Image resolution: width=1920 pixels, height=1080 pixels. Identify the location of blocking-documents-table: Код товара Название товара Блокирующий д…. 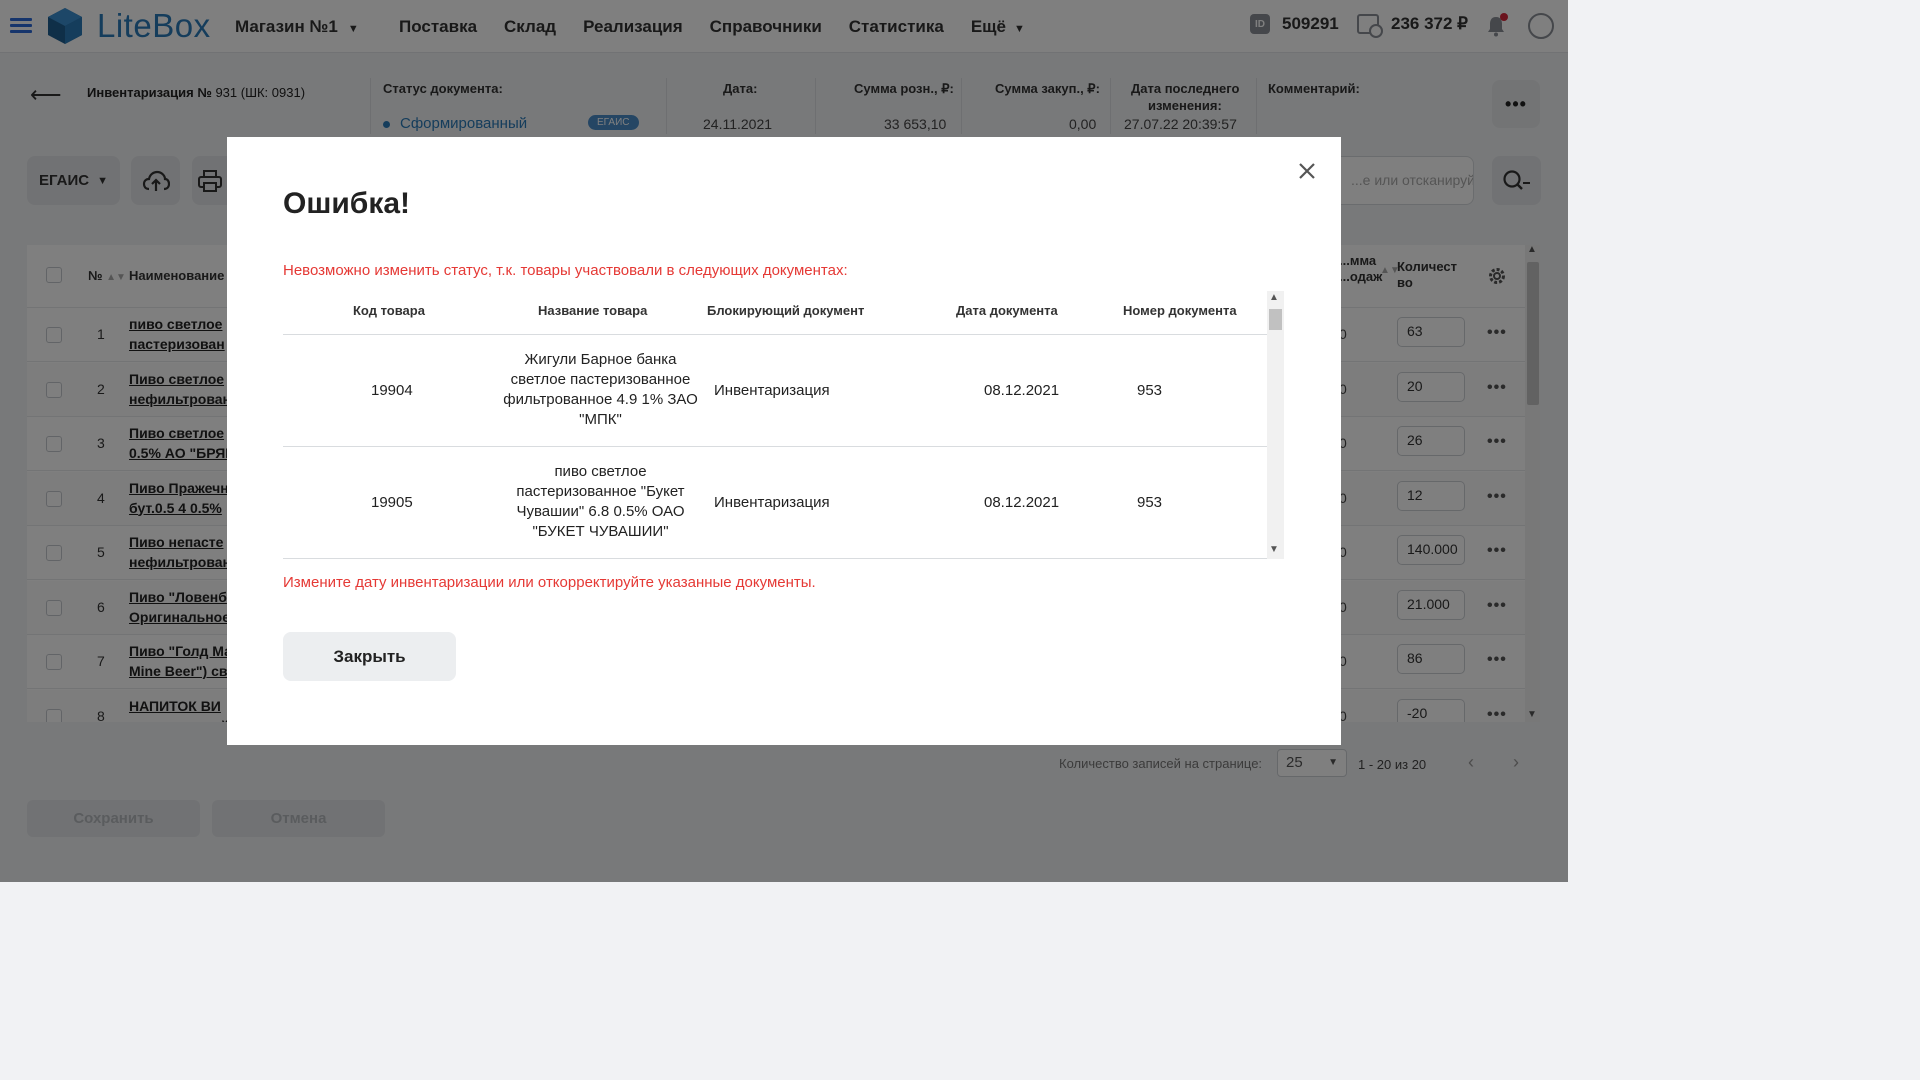
(776, 425).